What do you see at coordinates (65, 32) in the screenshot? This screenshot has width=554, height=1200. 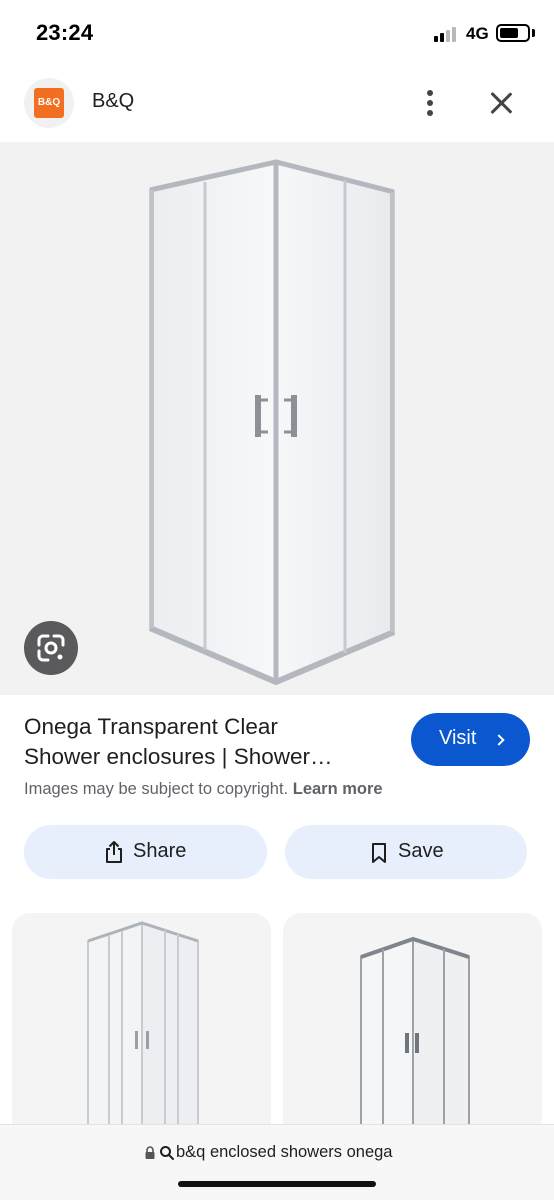 I see `status-time: 23:24` at bounding box center [65, 32].